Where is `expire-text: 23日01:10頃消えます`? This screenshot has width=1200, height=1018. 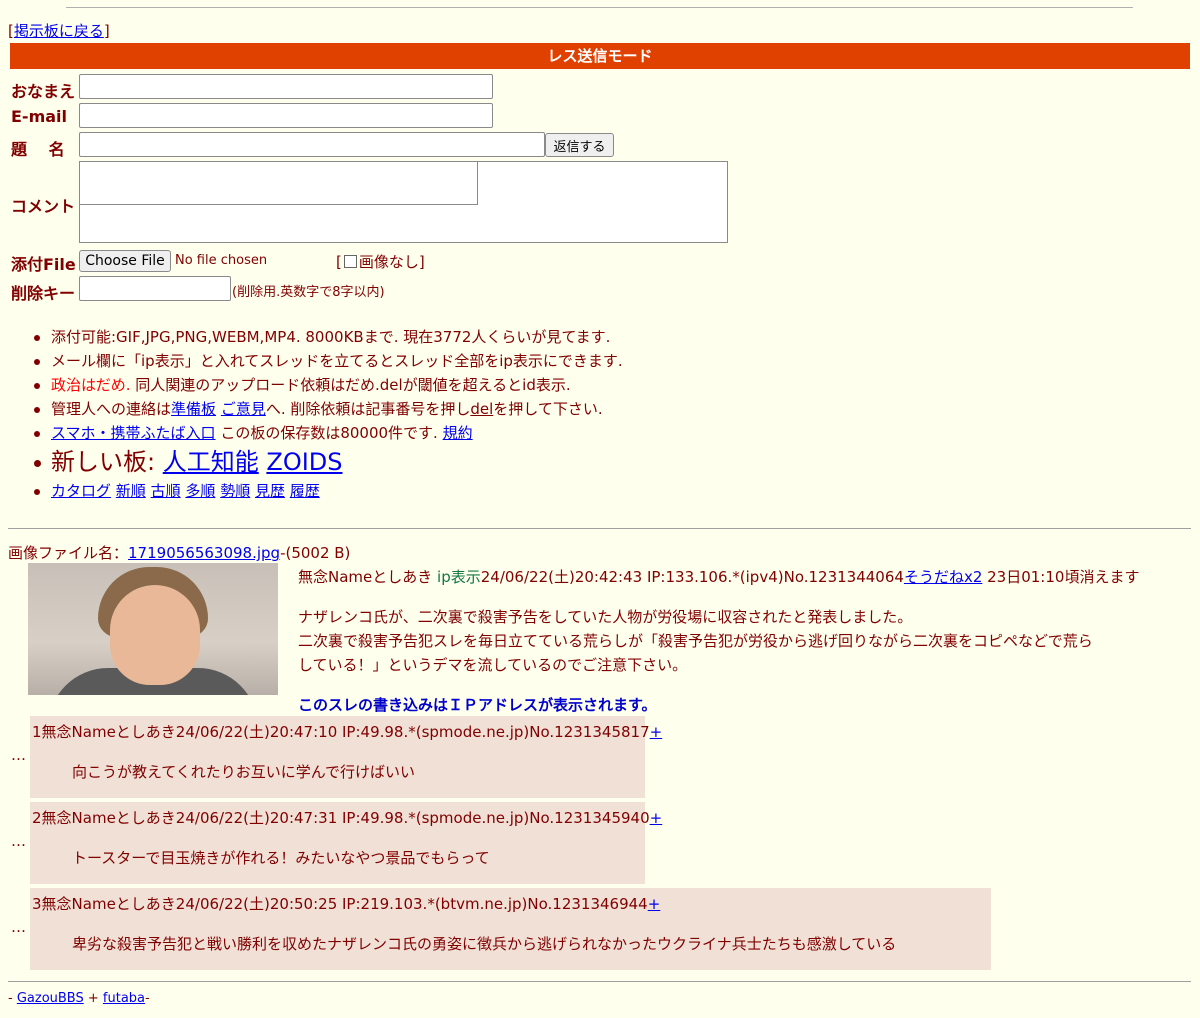 expire-text: 23日01:10頃消えます is located at coordinates (1061, 577).